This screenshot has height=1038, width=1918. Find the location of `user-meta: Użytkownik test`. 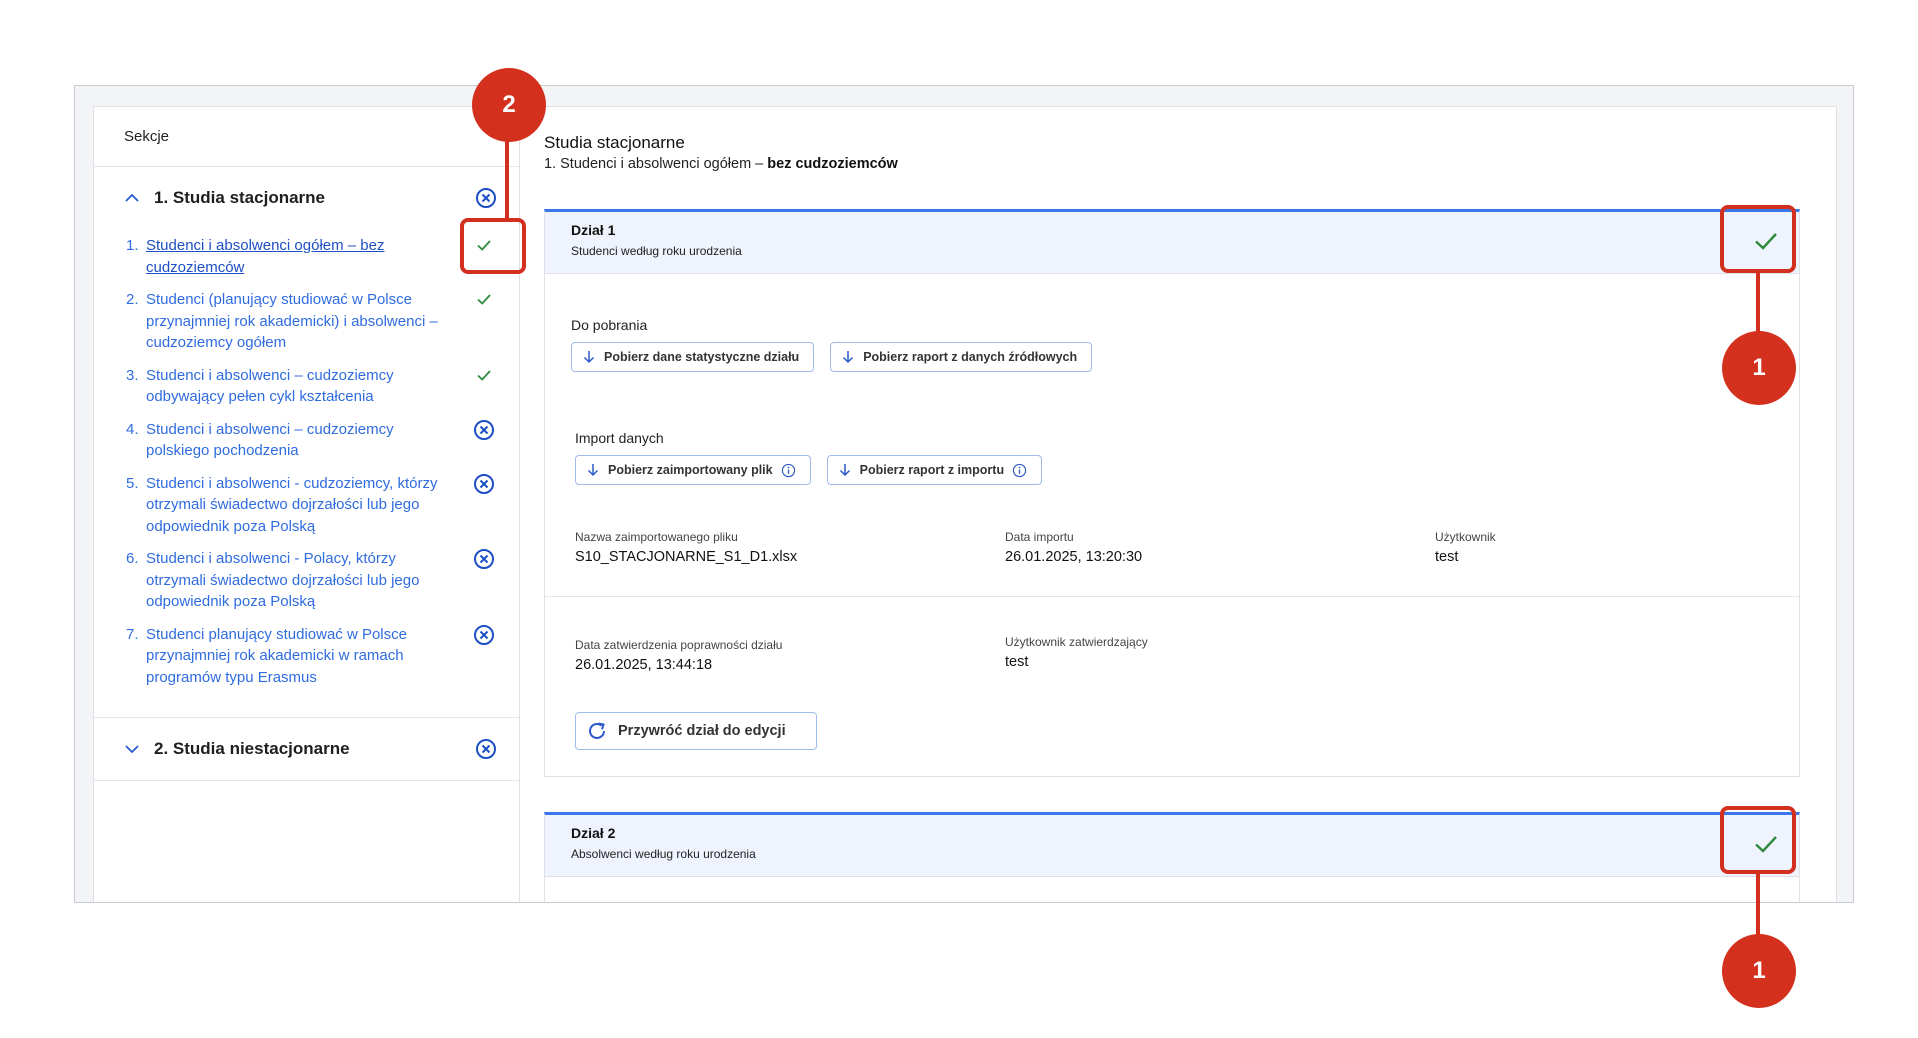

user-meta: Użytkownik test is located at coordinates (1465, 547).